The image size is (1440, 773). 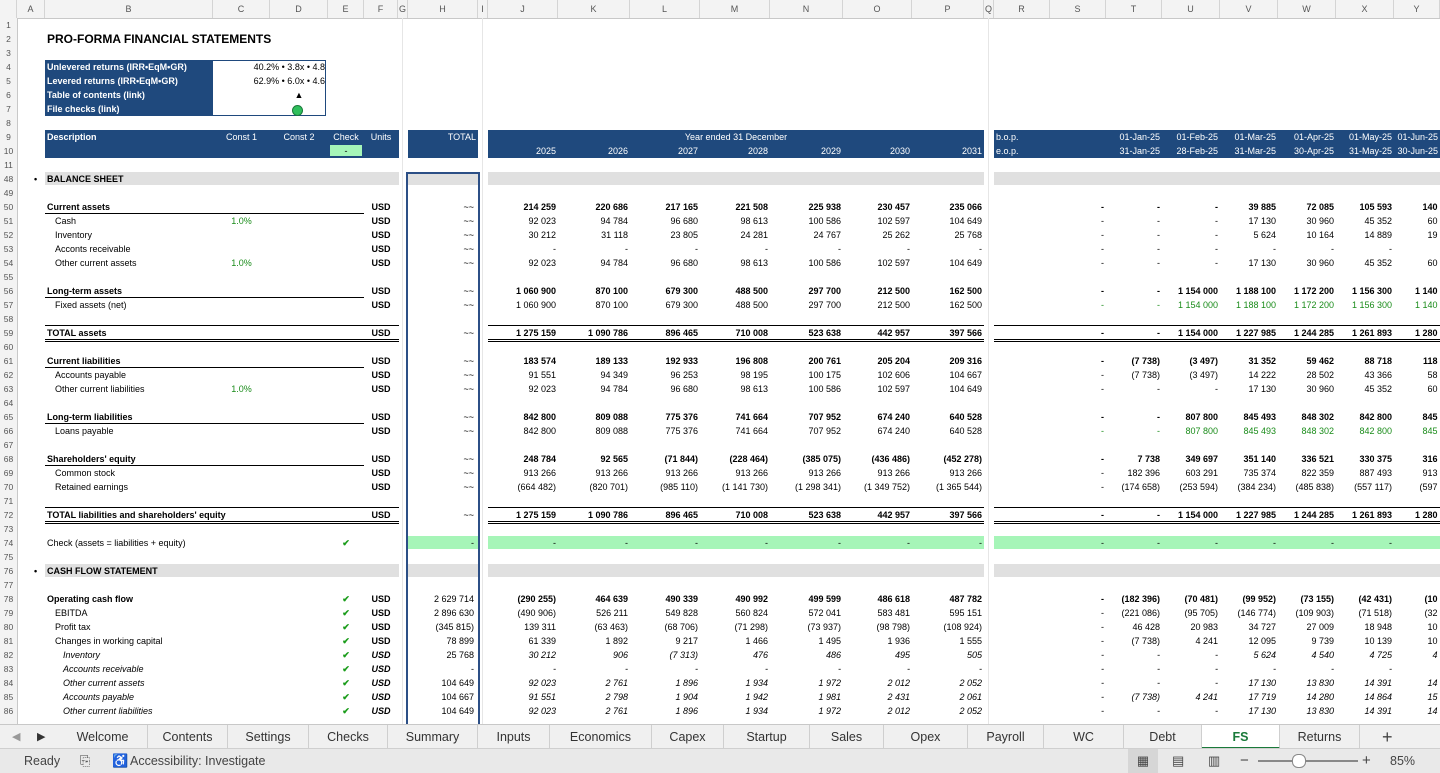 I want to click on line-year-2027-row-74: -, so click(x=664, y=543).